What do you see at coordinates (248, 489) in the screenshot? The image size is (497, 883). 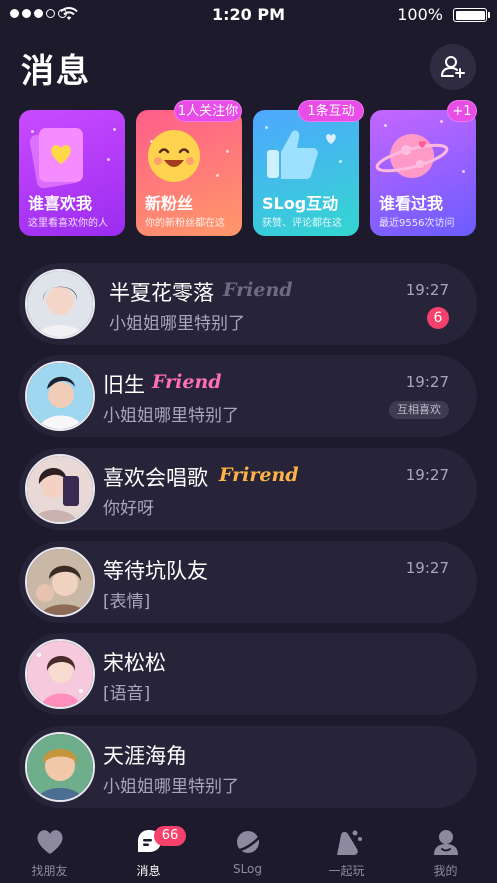 I see `conversation-row: 喜欢会唱歌 Frirend 你好呀 19:27` at bounding box center [248, 489].